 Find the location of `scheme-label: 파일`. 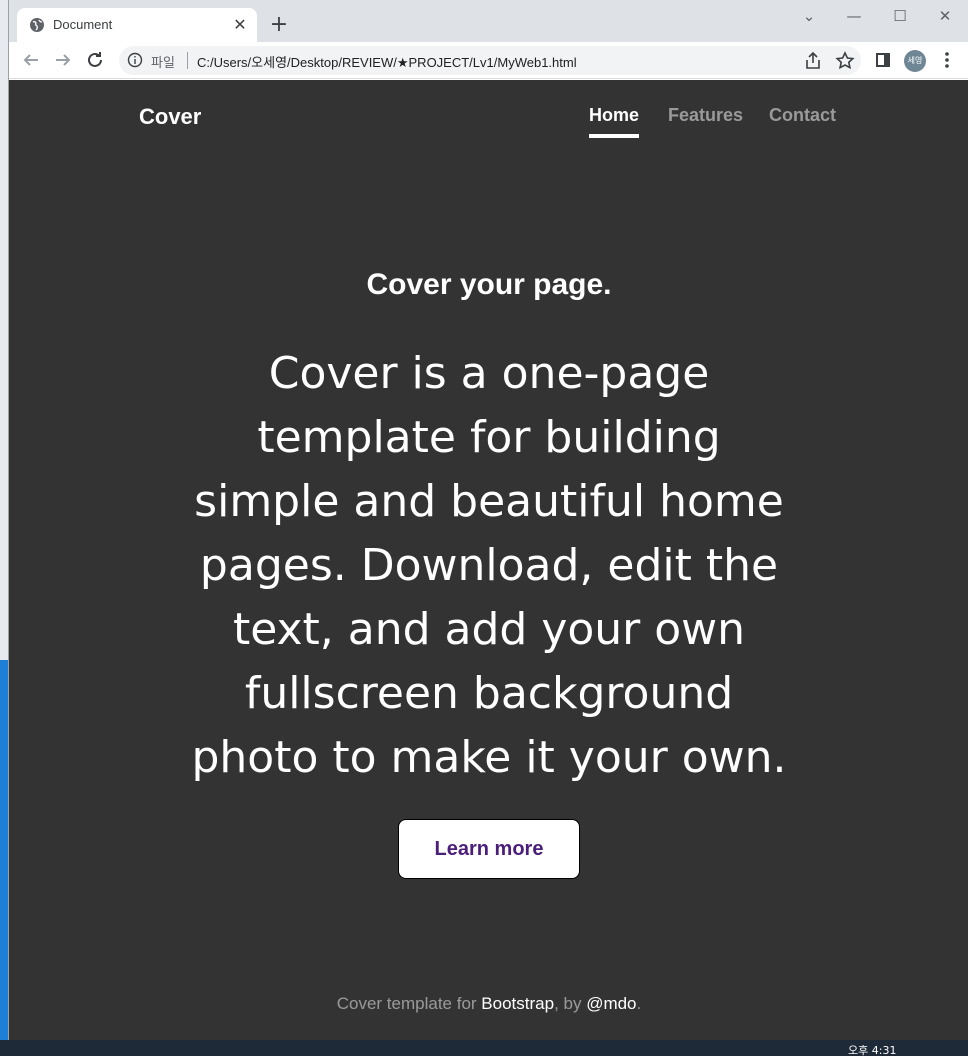

scheme-label: 파일 is located at coordinates (163, 63).